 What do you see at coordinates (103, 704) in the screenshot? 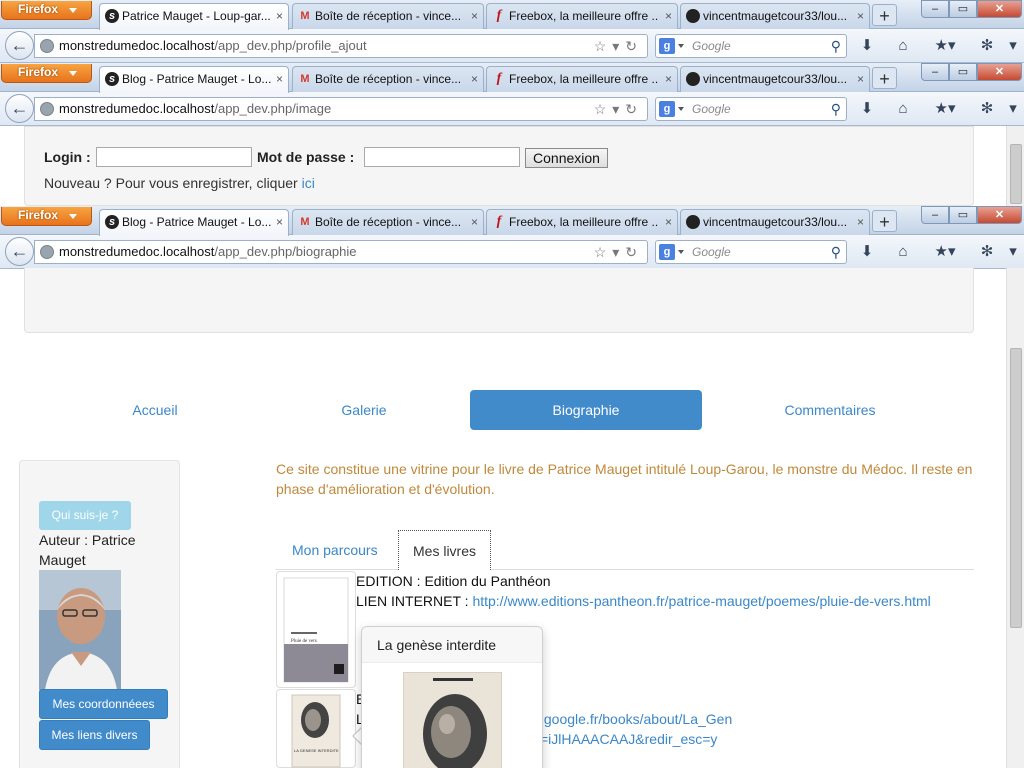
I see `contact-button: Mes coordonnéees` at bounding box center [103, 704].